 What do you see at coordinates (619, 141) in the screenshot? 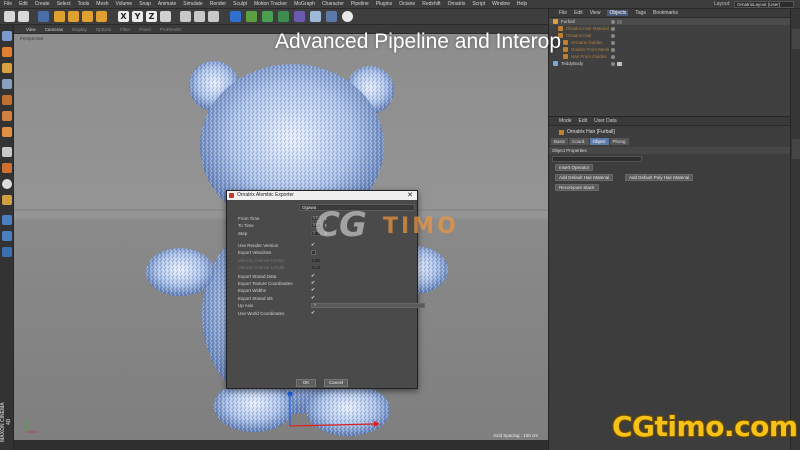
I see `tab-phong: Phong` at bounding box center [619, 141].